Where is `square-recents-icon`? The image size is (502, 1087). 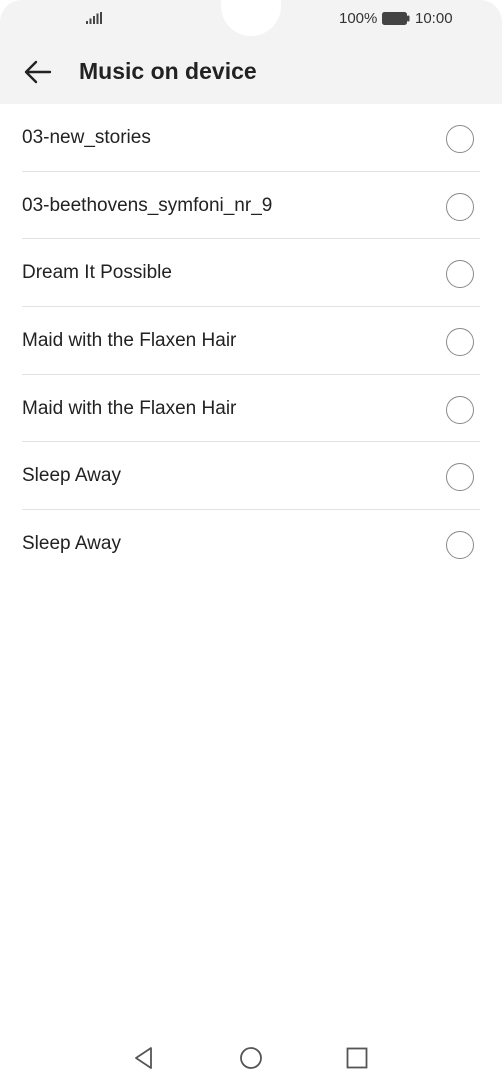
square-recents-icon is located at coordinates (357, 1058).